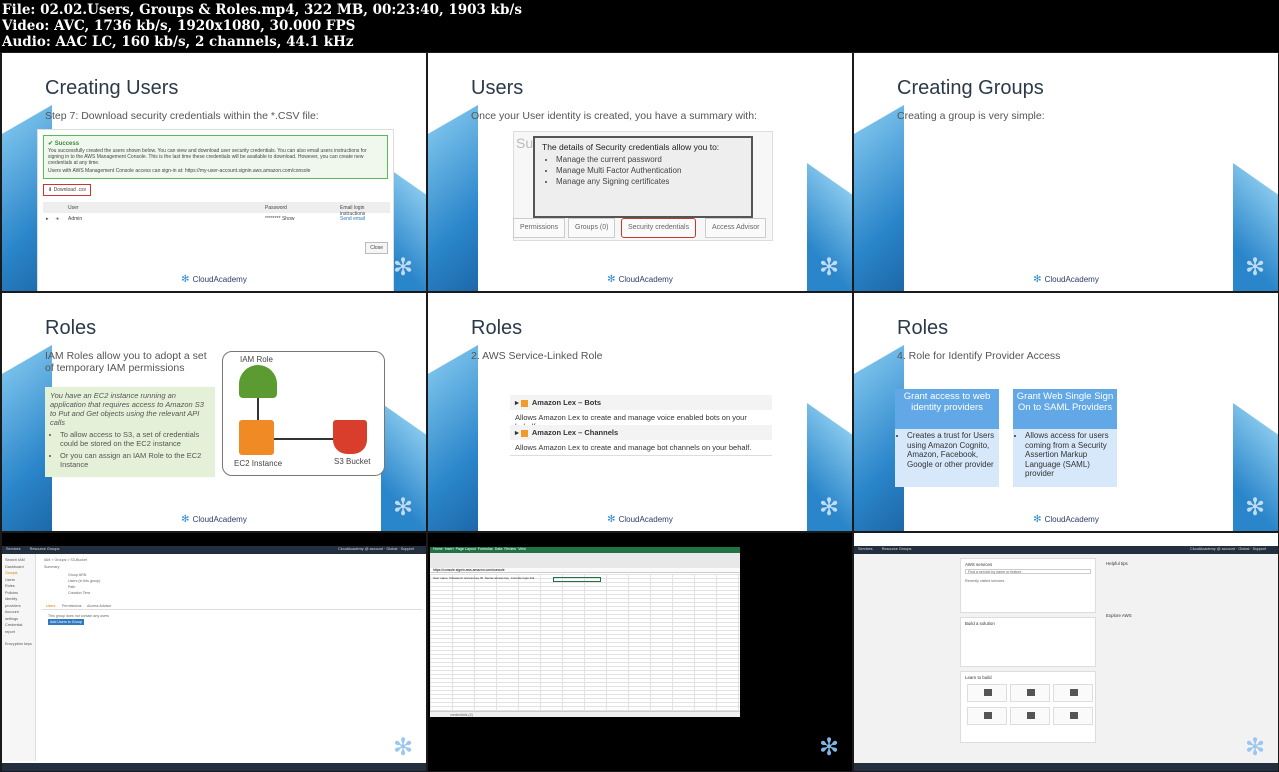  What do you see at coordinates (58, 219) in the screenshot?
I see `check-icon: ●` at bounding box center [58, 219].